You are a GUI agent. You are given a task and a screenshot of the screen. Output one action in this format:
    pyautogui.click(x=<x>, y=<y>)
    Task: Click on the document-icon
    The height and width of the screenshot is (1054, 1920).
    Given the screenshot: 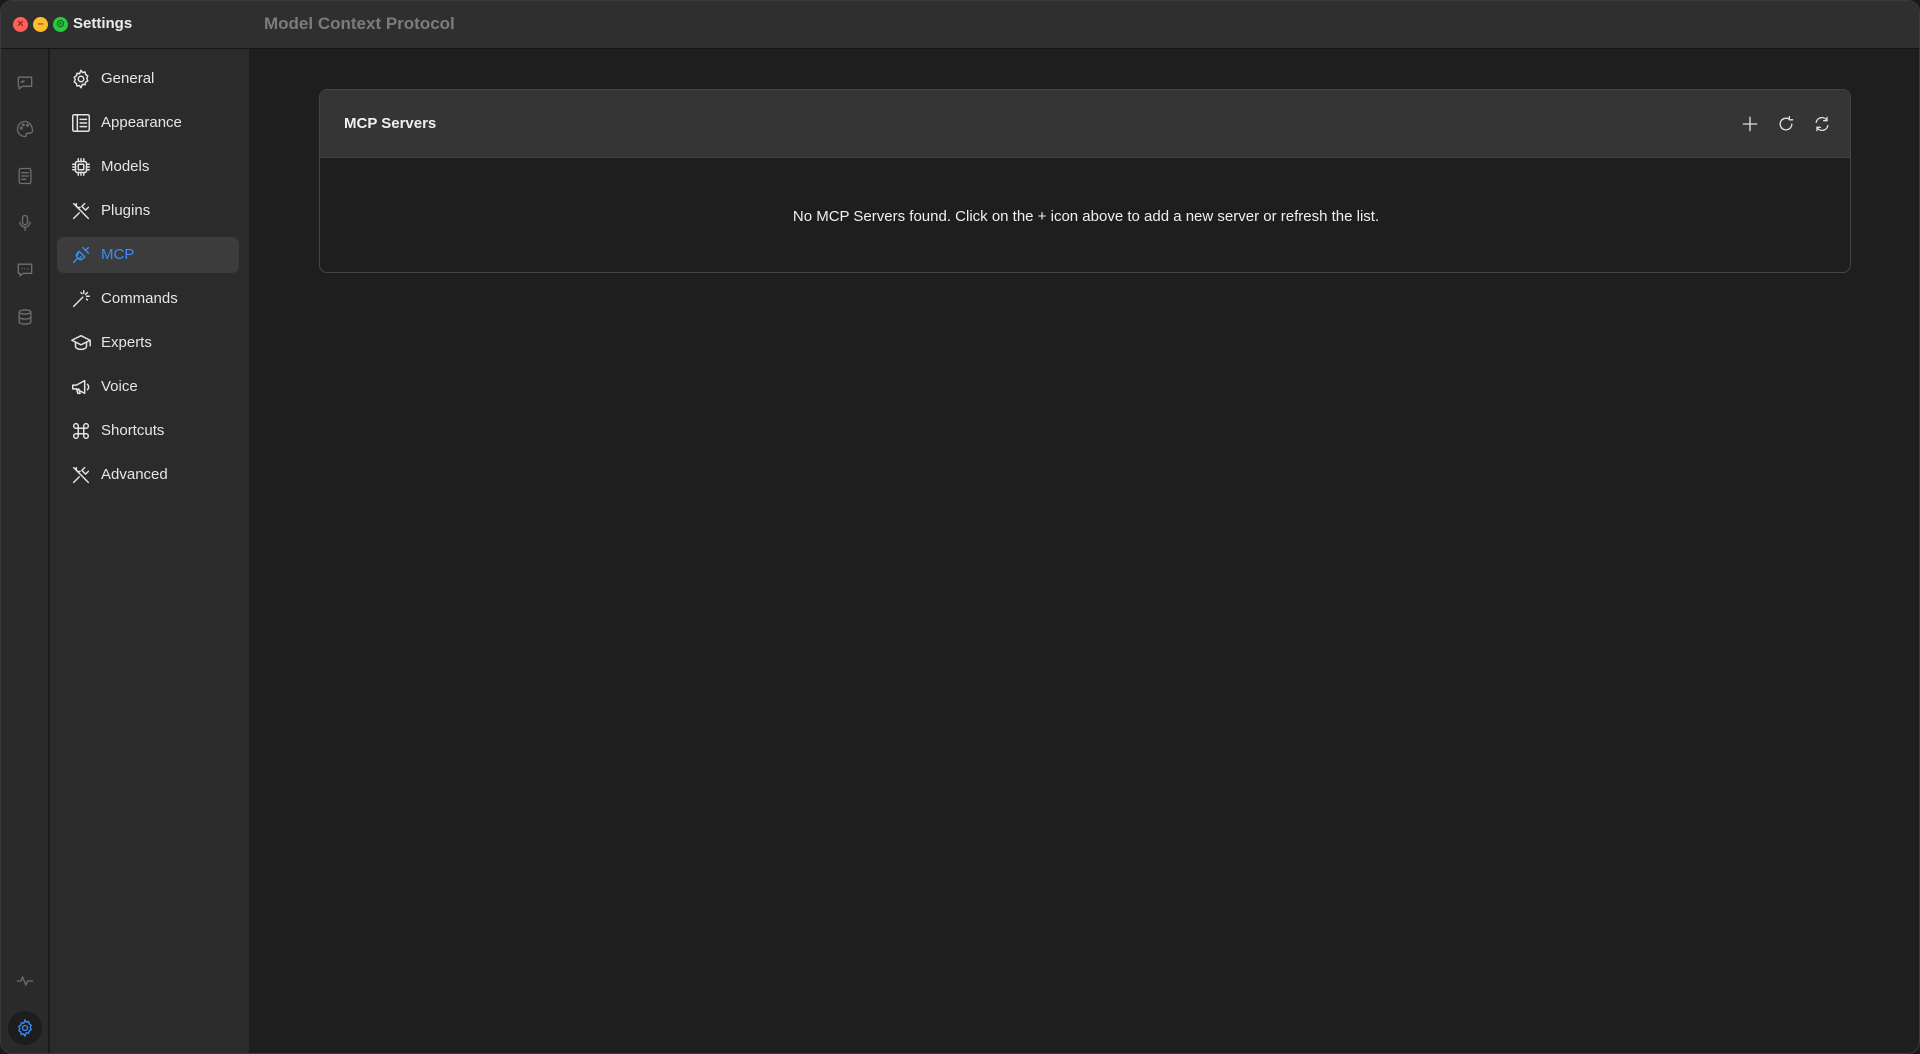 What is the action you would take?
    pyautogui.click(x=25, y=176)
    